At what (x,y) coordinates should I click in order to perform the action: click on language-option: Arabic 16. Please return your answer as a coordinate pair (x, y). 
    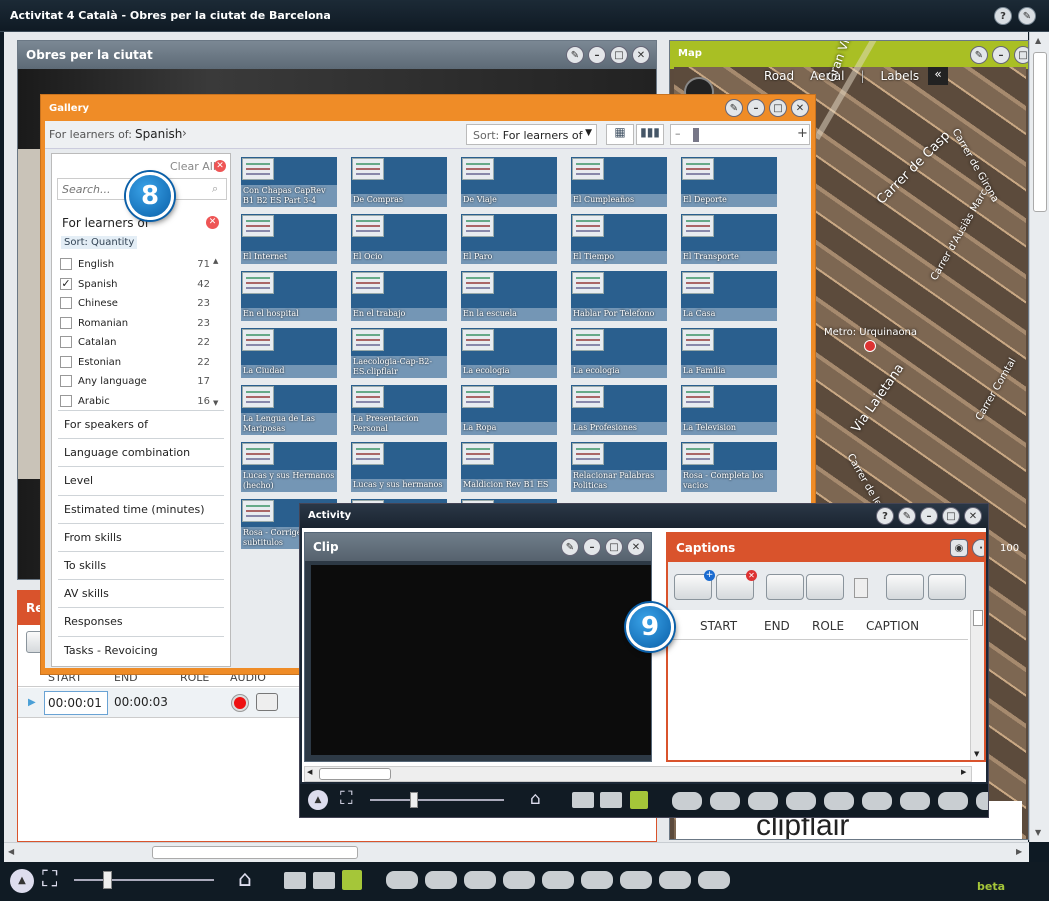
    Looking at the image, I should click on (135, 402).